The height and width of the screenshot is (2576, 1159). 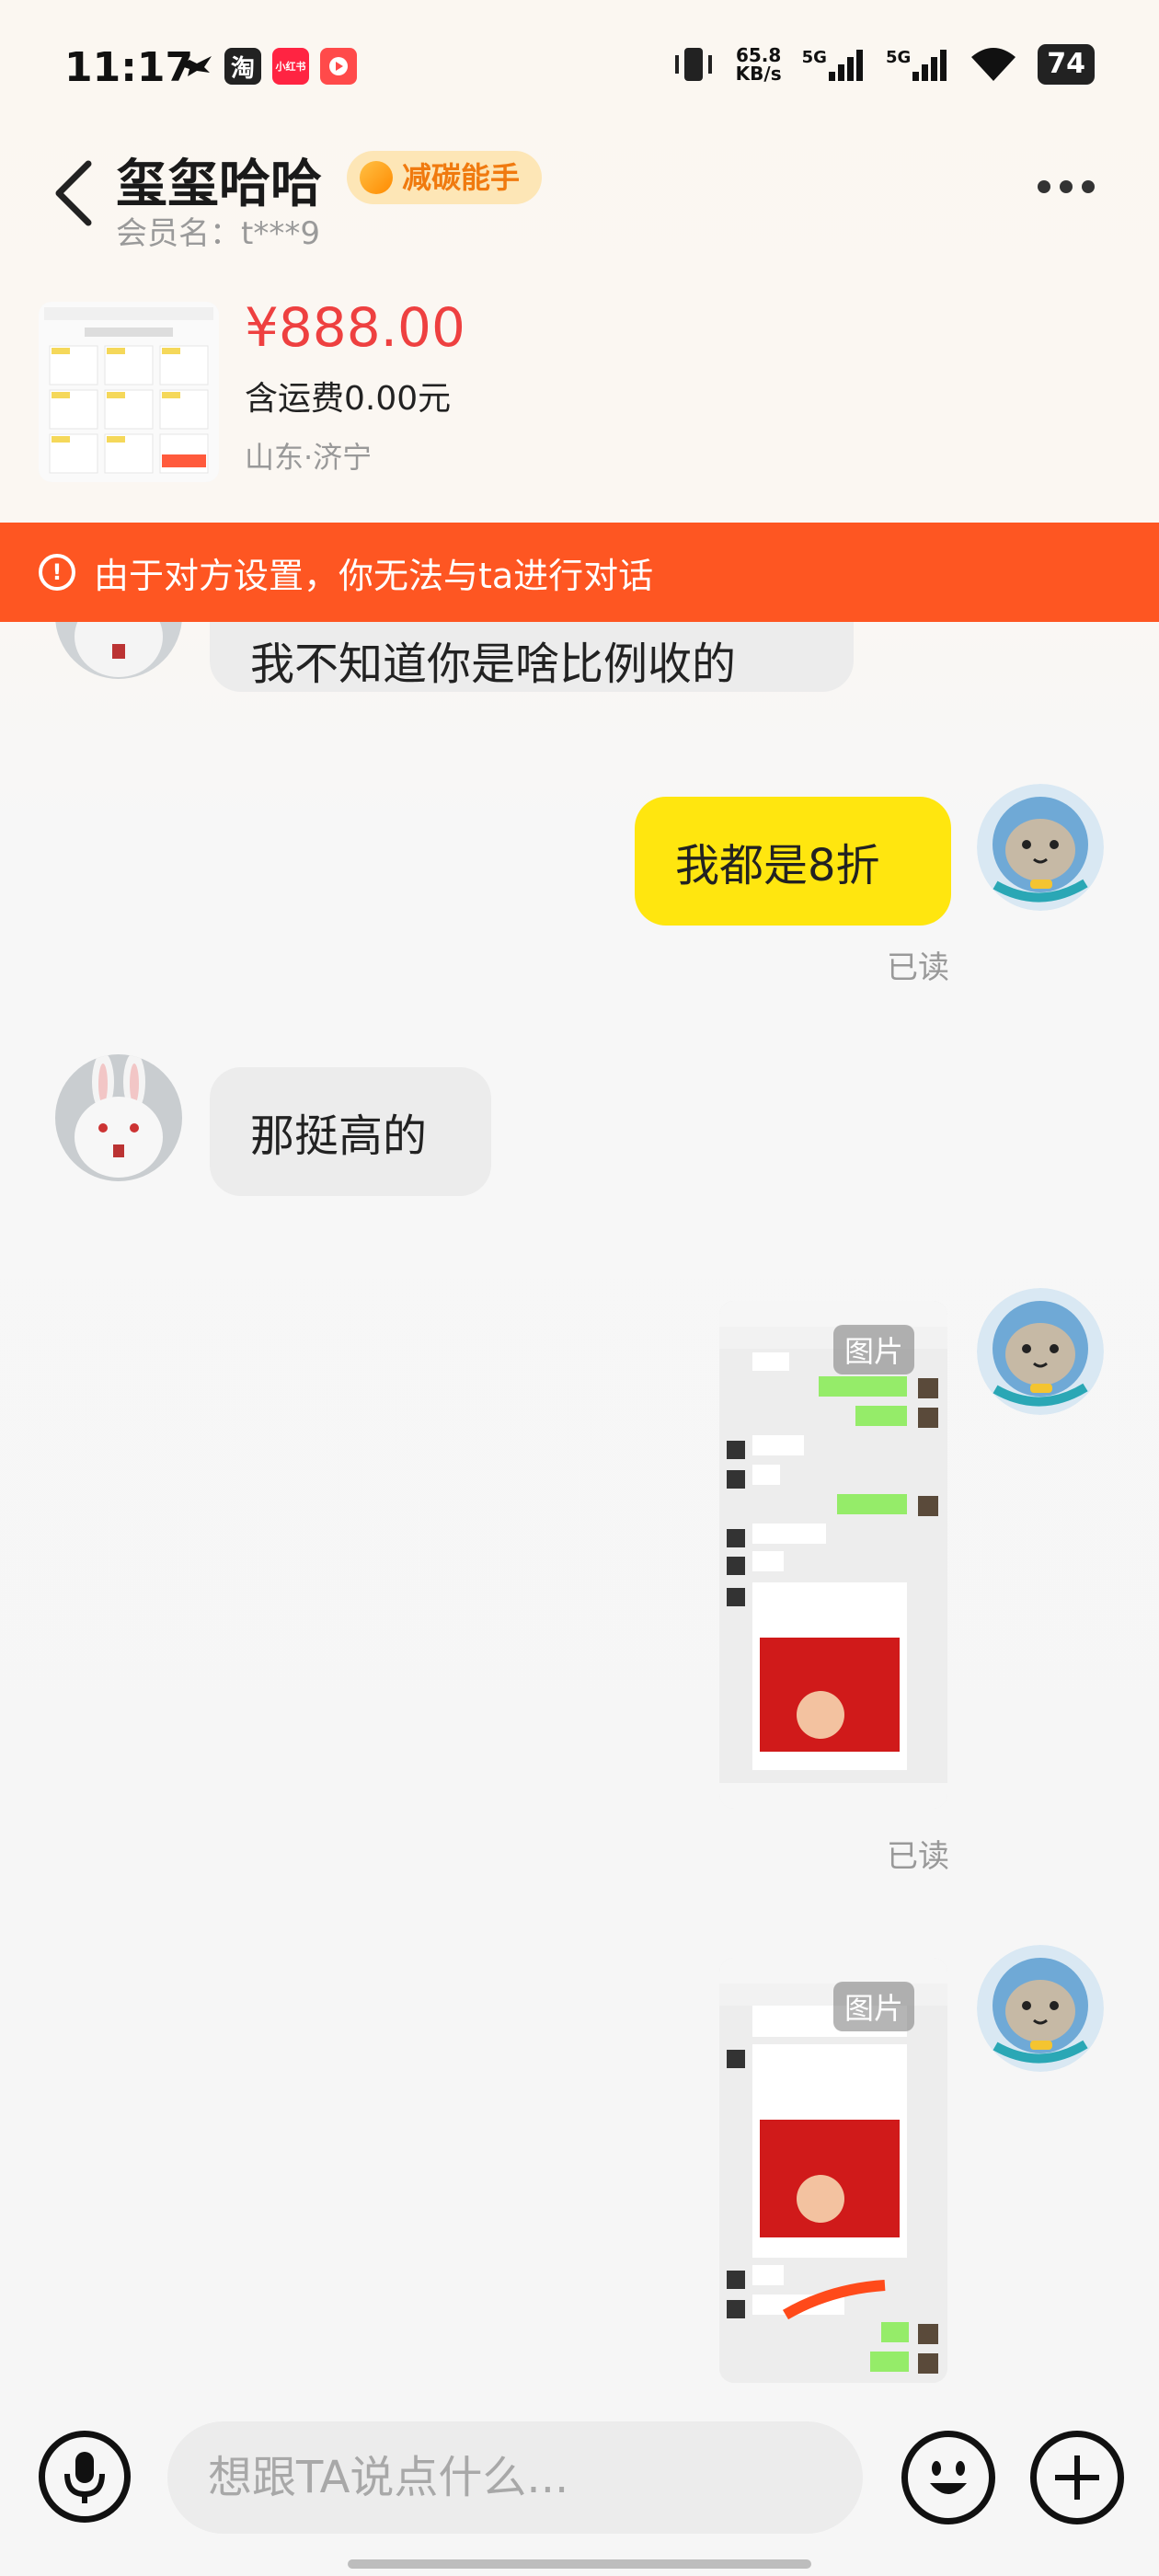 I want to click on message-bubble-outgoing: 我都是8折, so click(x=793, y=861).